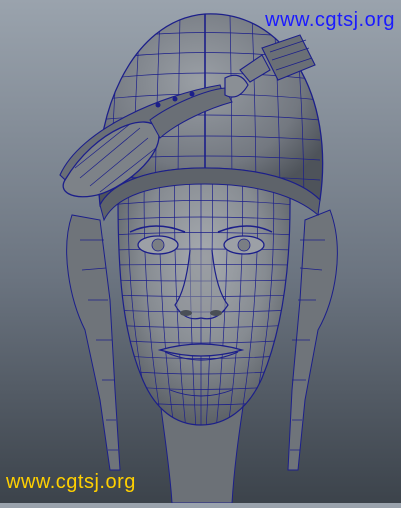  Describe the element at coordinates (330, 20) in the screenshot. I see `watermark-top: www.cgtsj.org` at that location.